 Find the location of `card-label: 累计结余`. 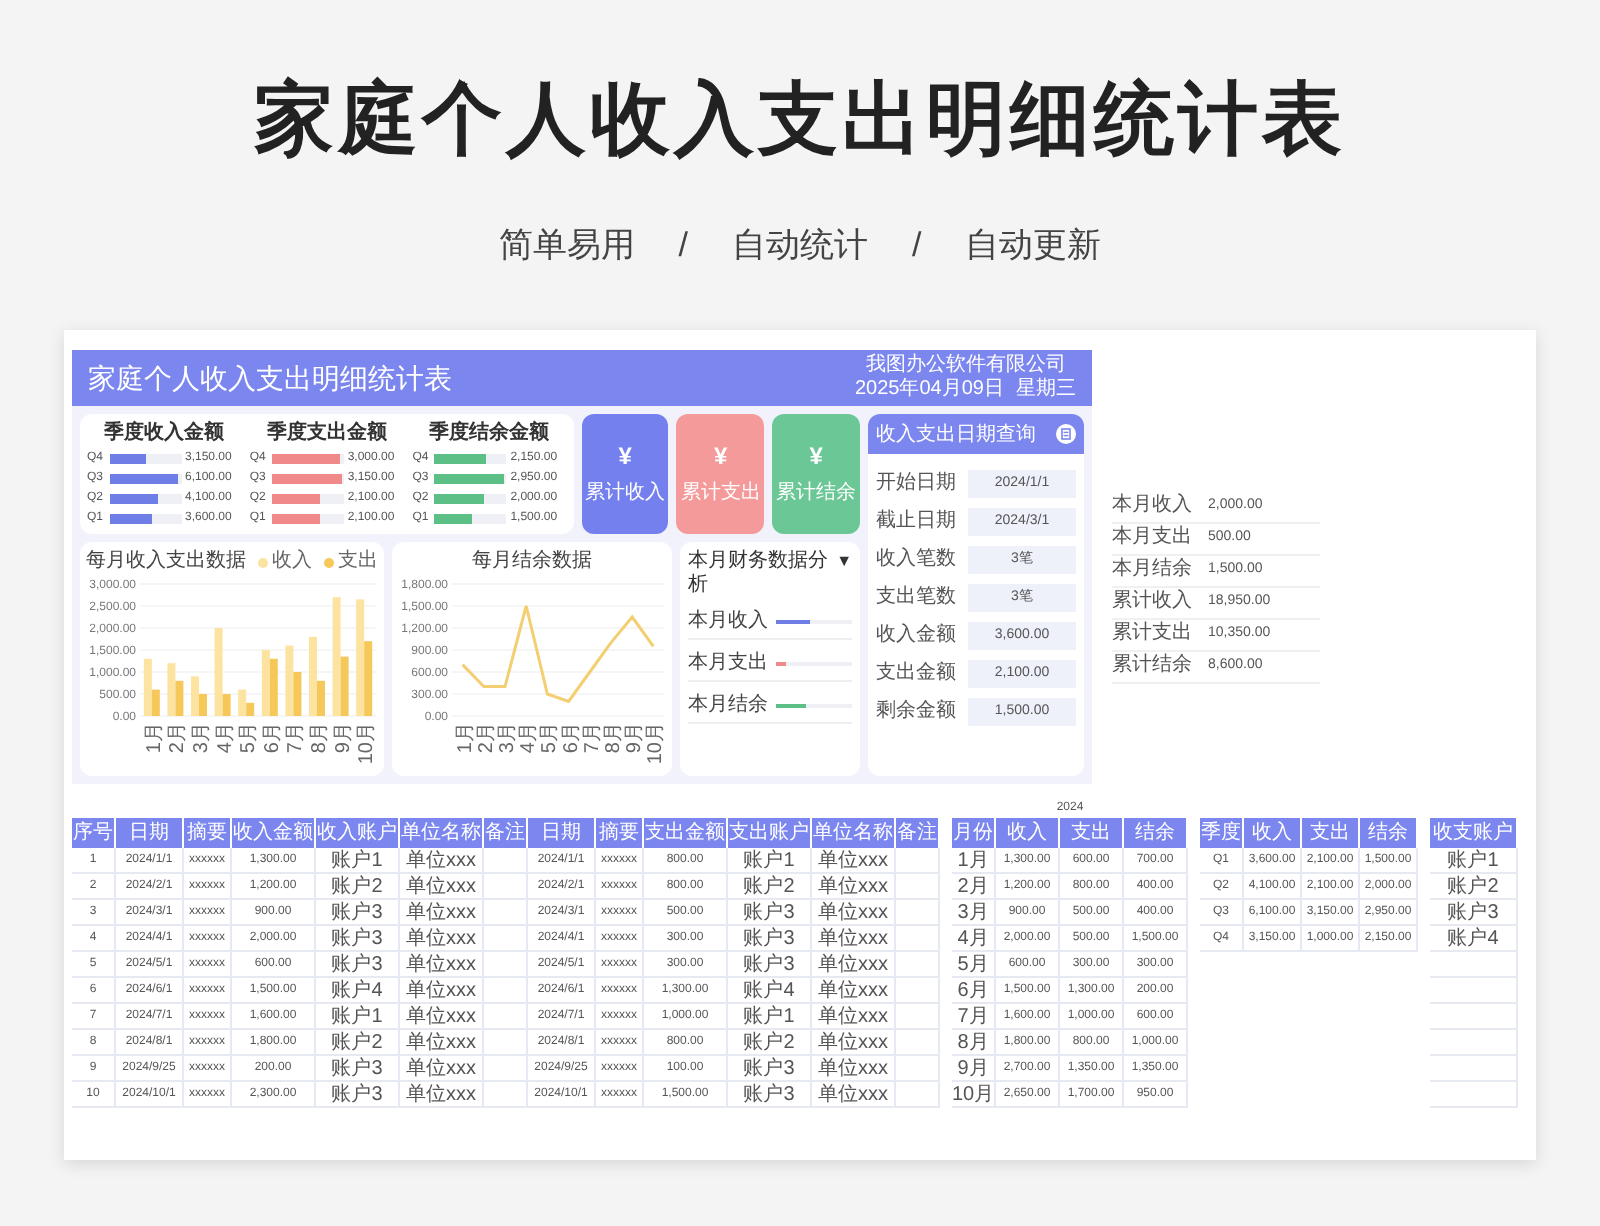

card-label: 累计结余 is located at coordinates (816, 494).